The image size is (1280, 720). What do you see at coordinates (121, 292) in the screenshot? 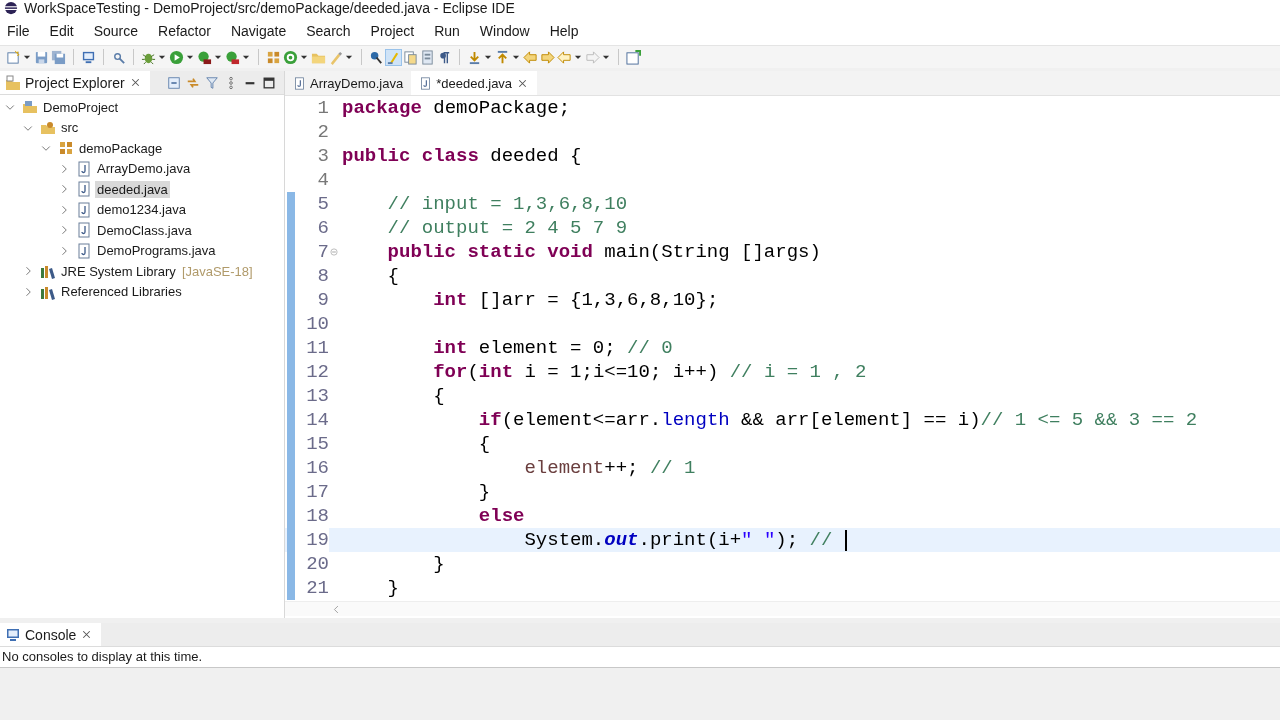
I see `tree-item: Referenced Libraries` at bounding box center [121, 292].